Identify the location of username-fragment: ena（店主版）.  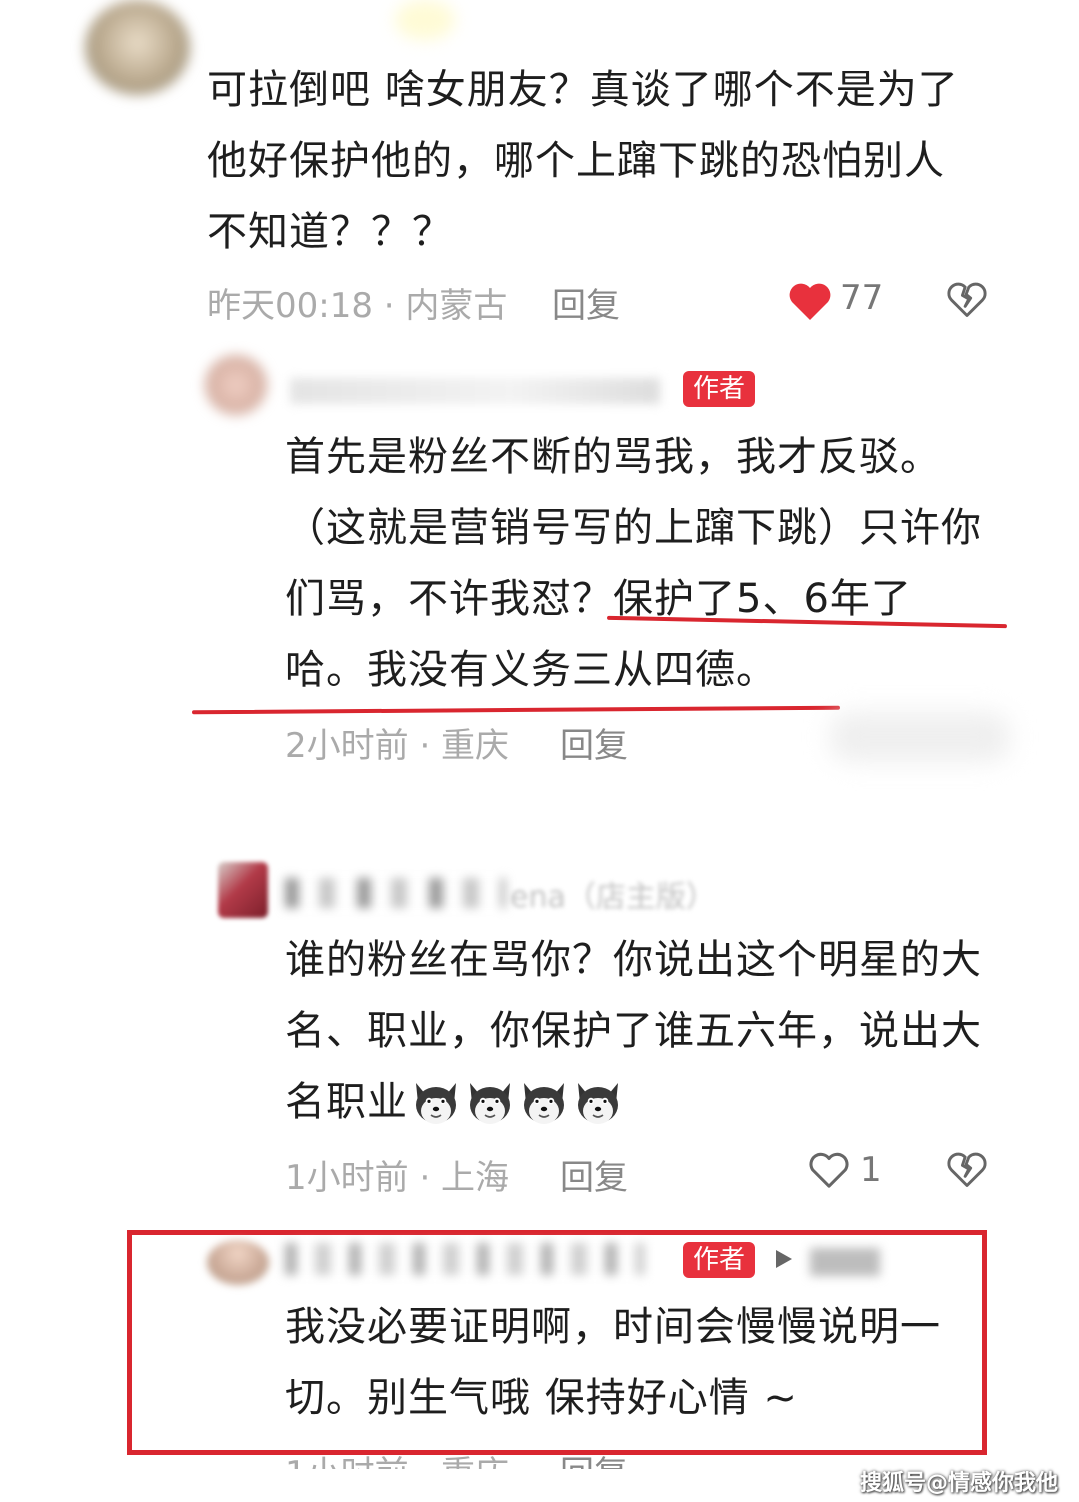
(613, 897).